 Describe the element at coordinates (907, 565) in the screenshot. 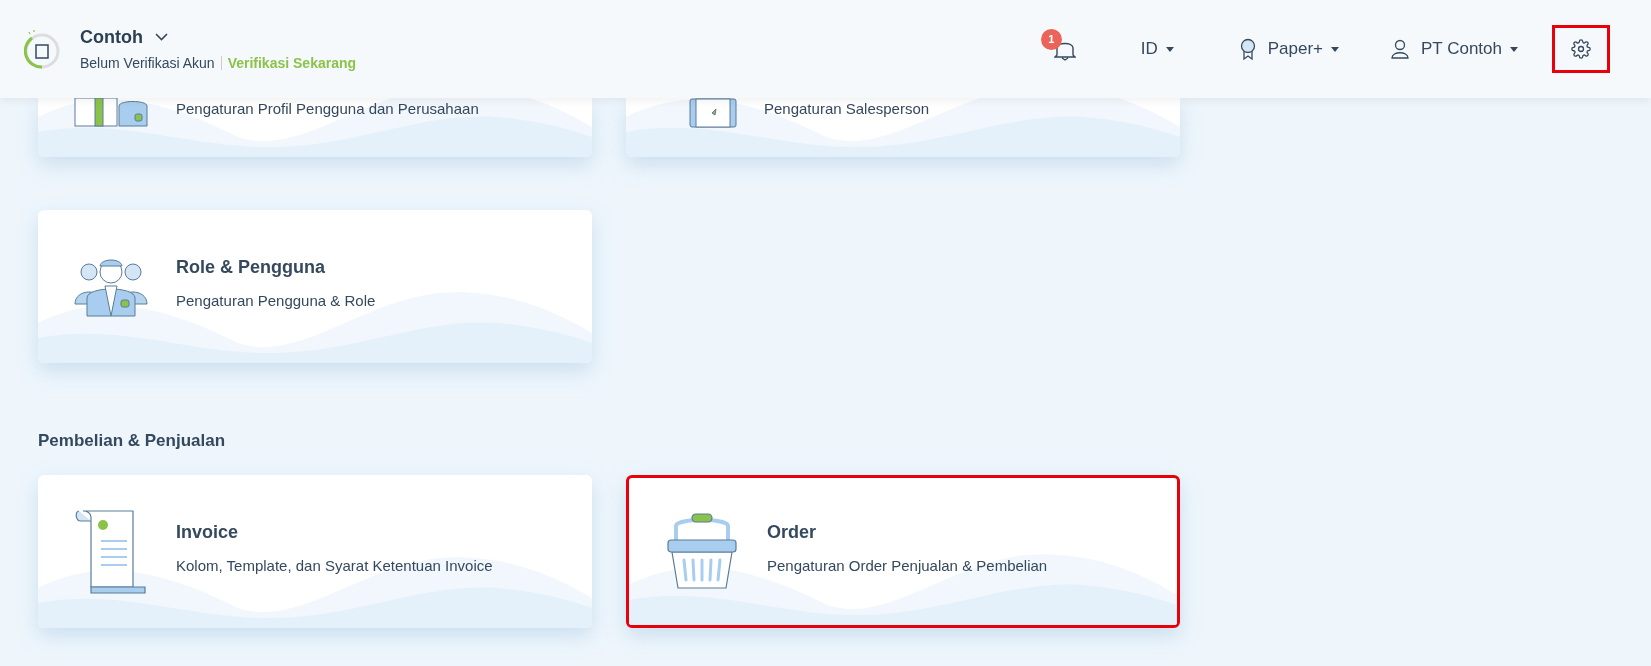

I see `card-subtitle: Pengaturan Order Penjualan & Pembelian` at that location.